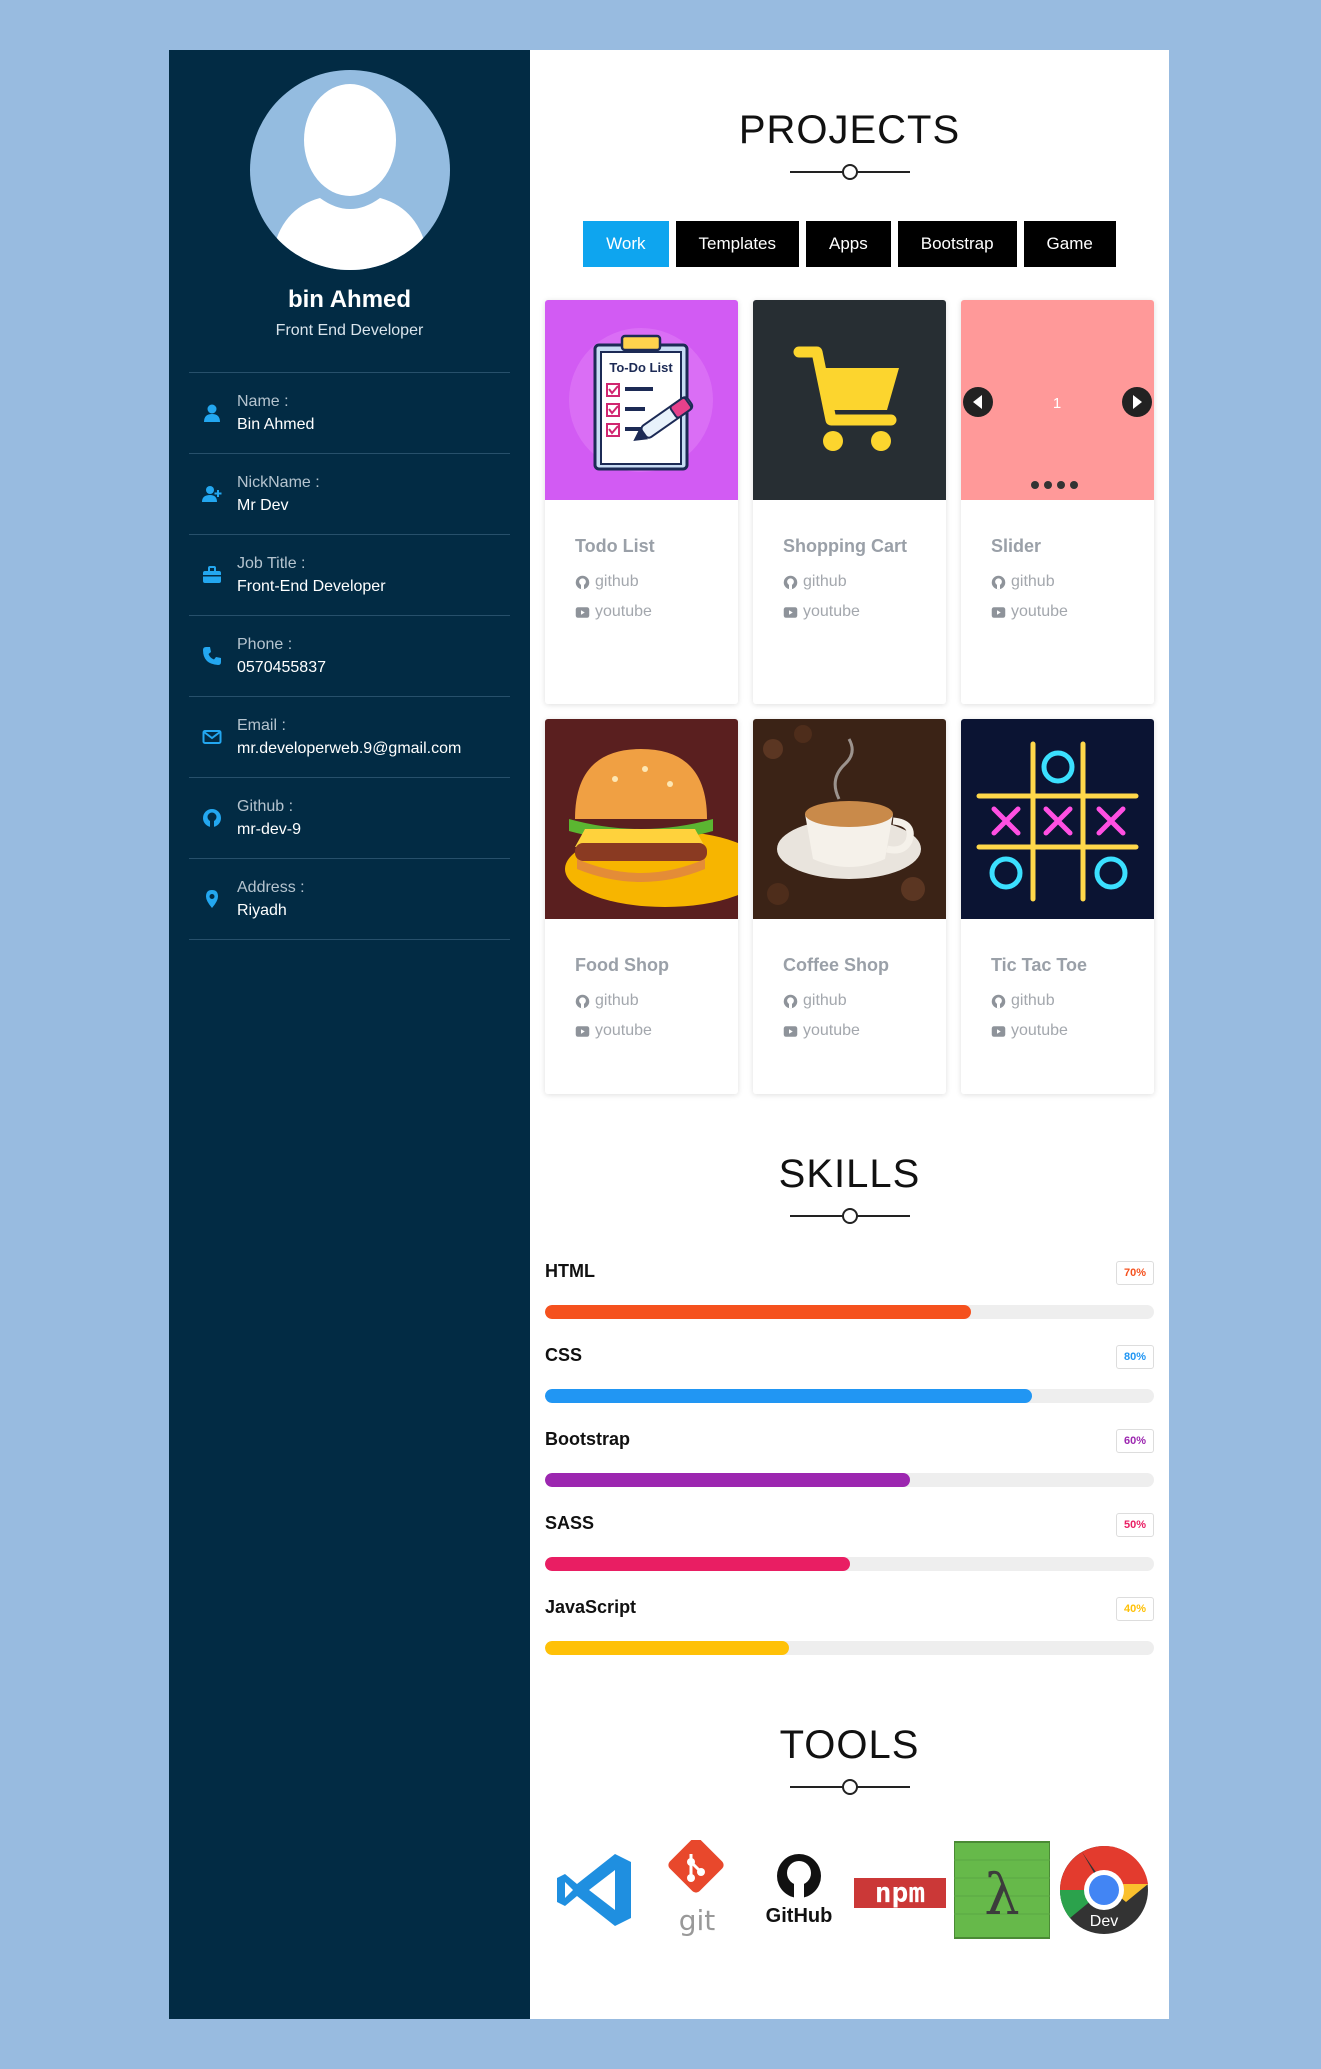  What do you see at coordinates (849, 1633) in the screenshot?
I see `skill-javascript: JavaScript 40%` at bounding box center [849, 1633].